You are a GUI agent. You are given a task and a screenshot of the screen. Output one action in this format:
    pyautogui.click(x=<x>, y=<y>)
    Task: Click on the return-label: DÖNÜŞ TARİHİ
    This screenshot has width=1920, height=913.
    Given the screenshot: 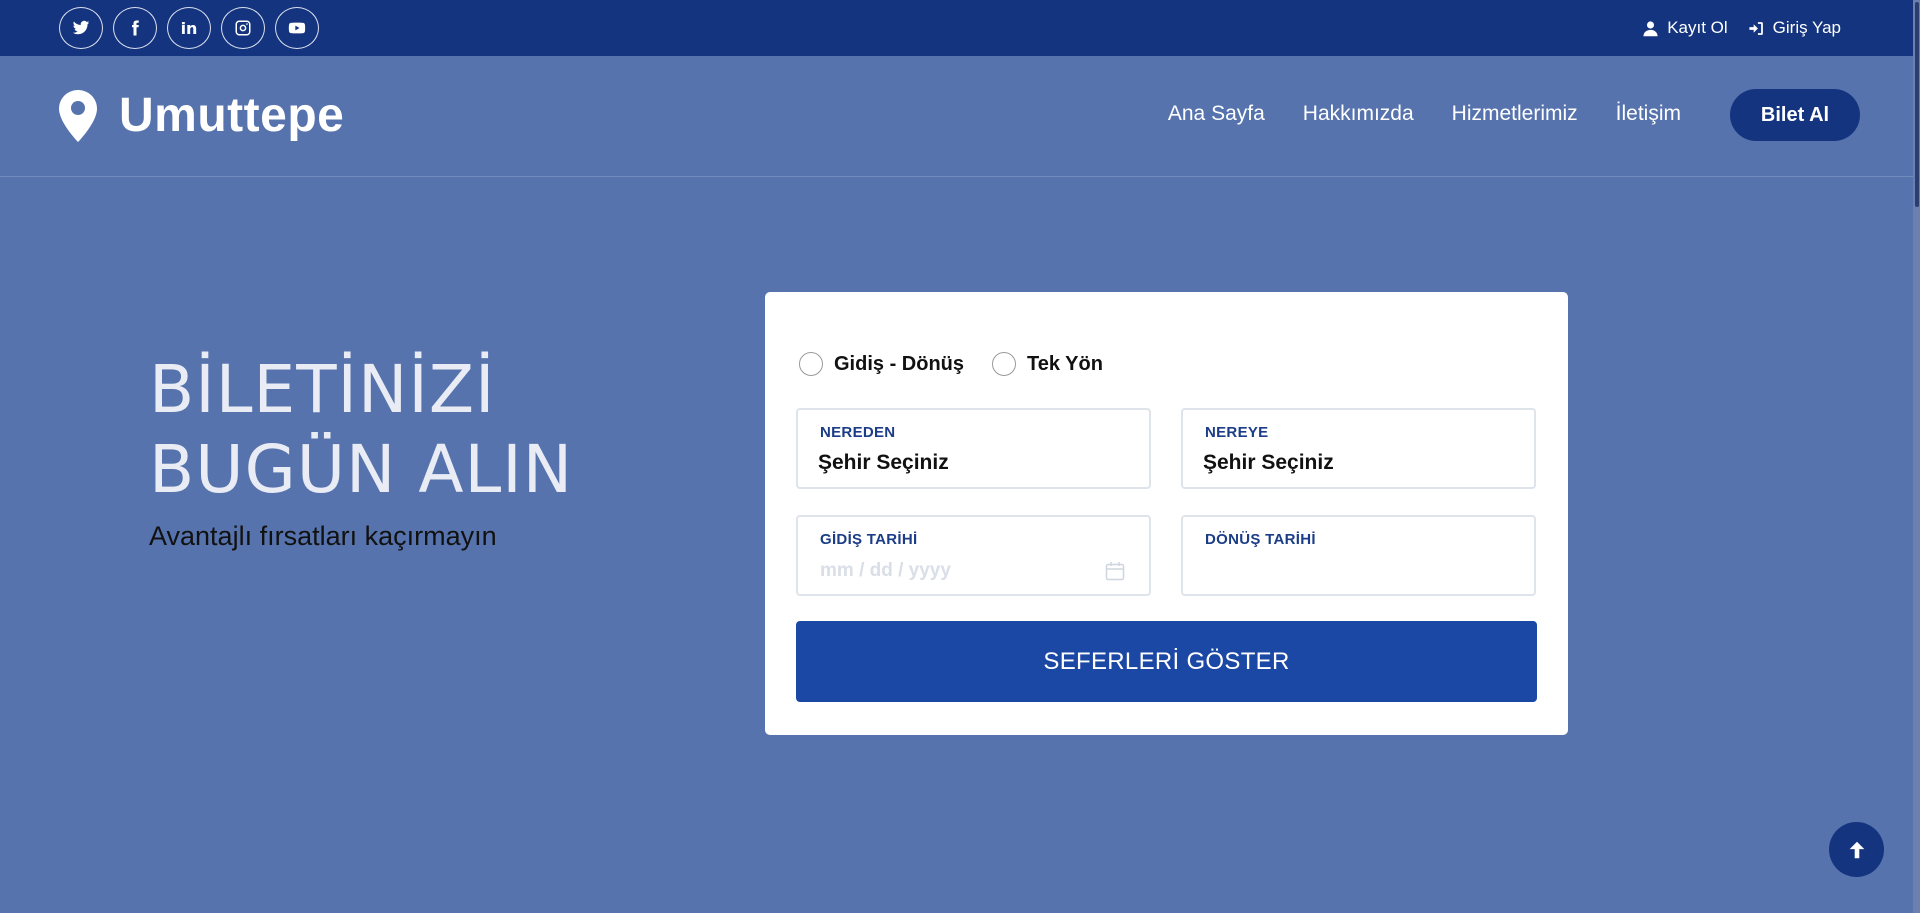 What is the action you would take?
    pyautogui.click(x=1260, y=539)
    